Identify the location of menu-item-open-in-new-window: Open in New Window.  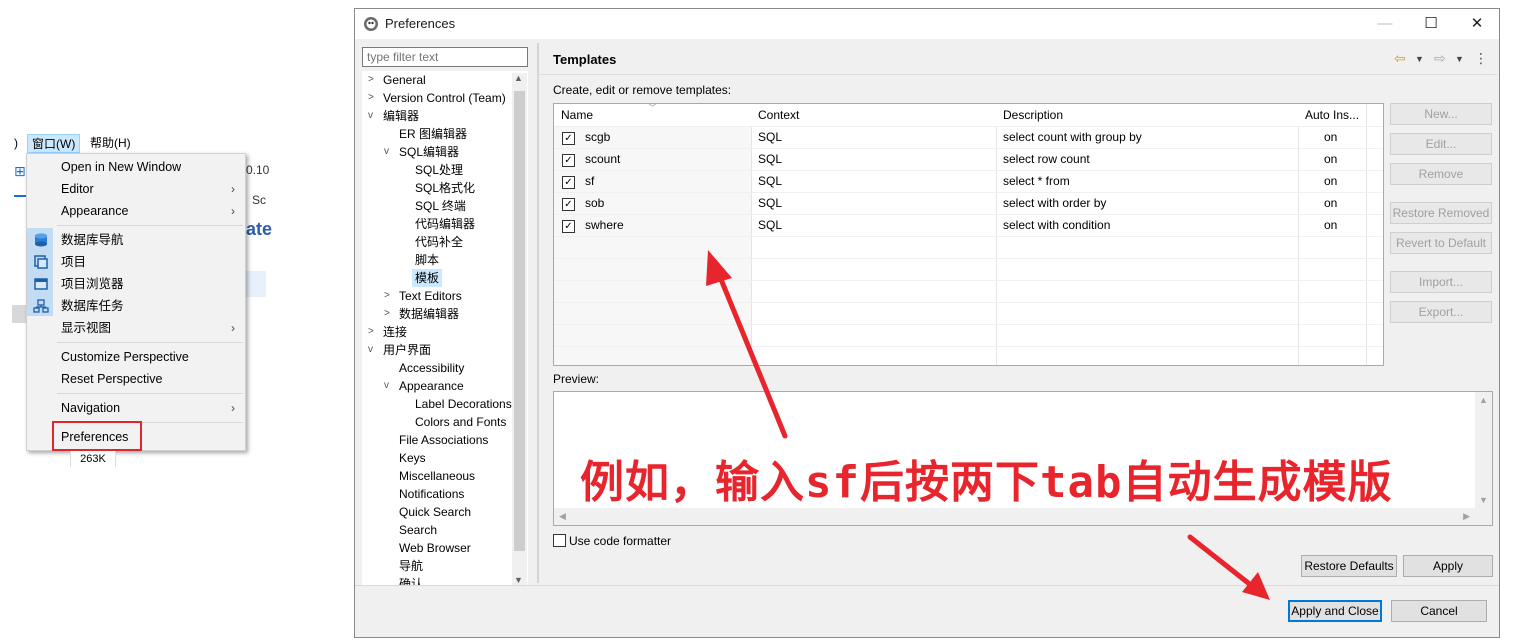
(136, 167).